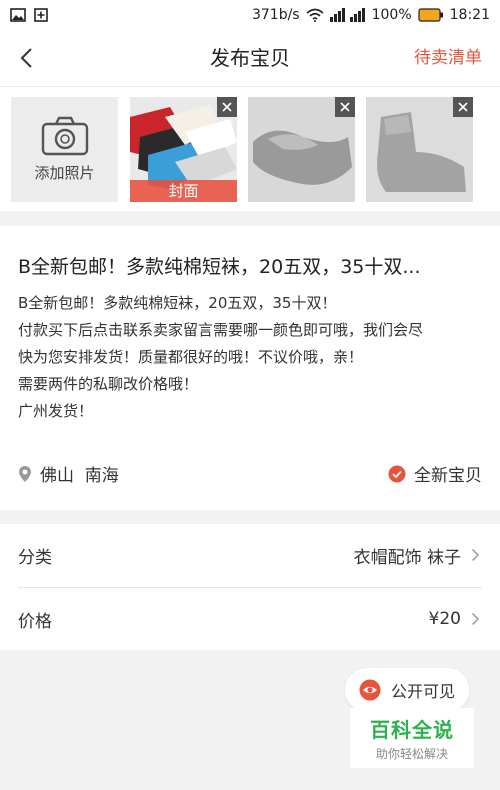 The width and height of the screenshot is (500, 790). What do you see at coordinates (250, 555) in the screenshot?
I see `category-row: 分类 衣帽配饰 袜子` at bounding box center [250, 555].